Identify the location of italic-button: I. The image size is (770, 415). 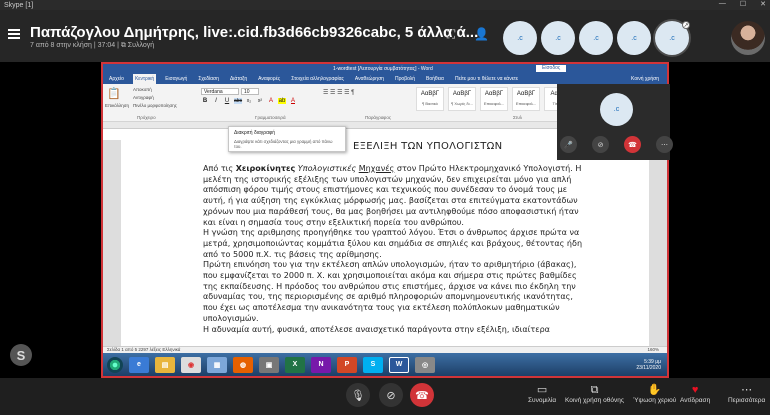
(216, 101).